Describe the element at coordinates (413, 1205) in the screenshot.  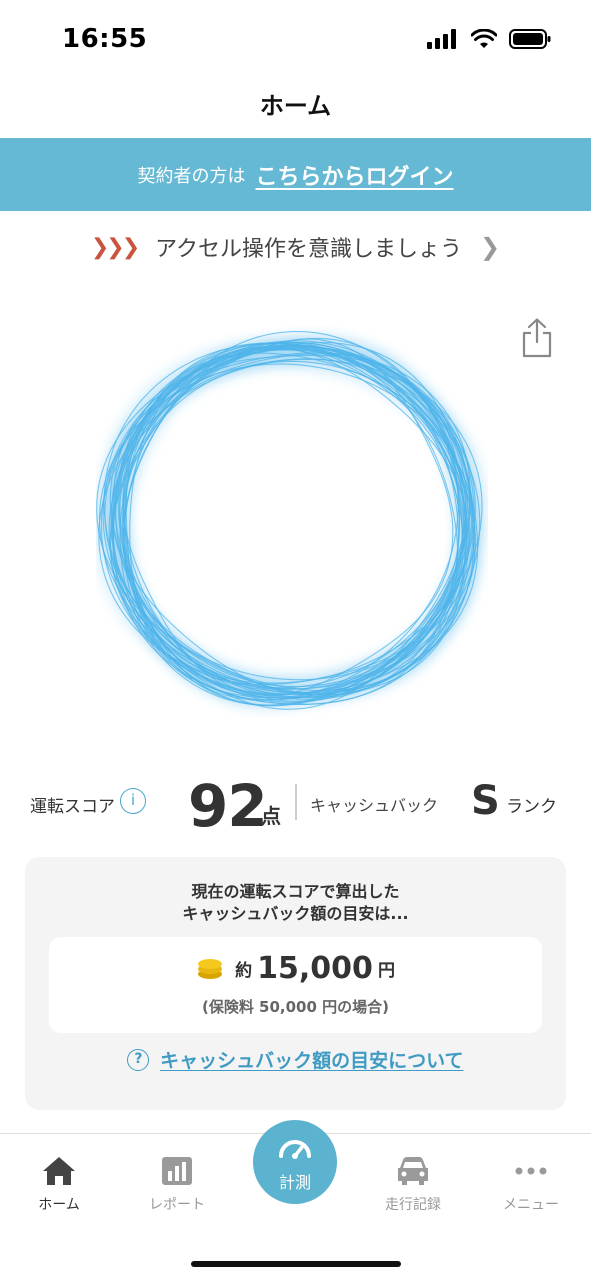
I see `tab-driving-log-label: 走行記録` at that location.